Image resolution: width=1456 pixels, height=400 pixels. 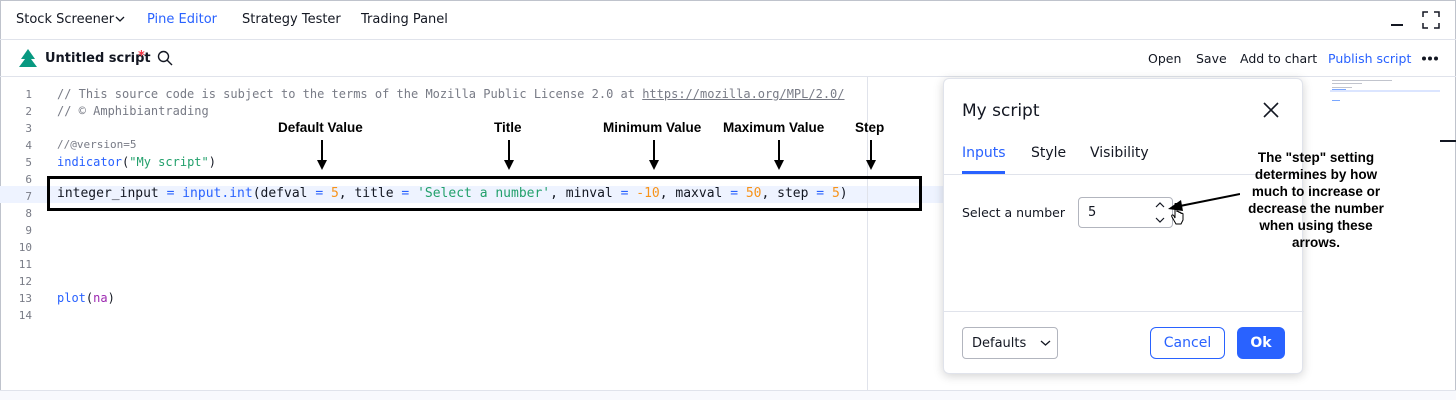 What do you see at coordinates (28, 145) in the screenshot?
I see `line-number: 4` at bounding box center [28, 145].